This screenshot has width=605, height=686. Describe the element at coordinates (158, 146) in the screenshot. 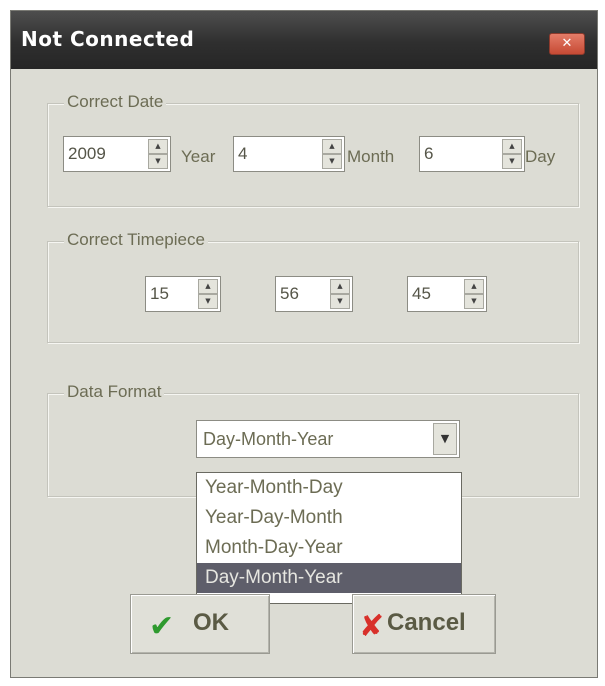

I see `year-up-arrow-icon: ▲` at that location.